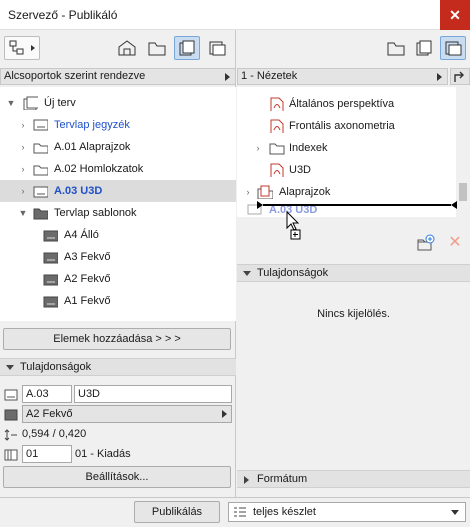 Image resolution: width=470 pixels, height=527 pixels. I want to click on left-toolbar, so click(118, 48).